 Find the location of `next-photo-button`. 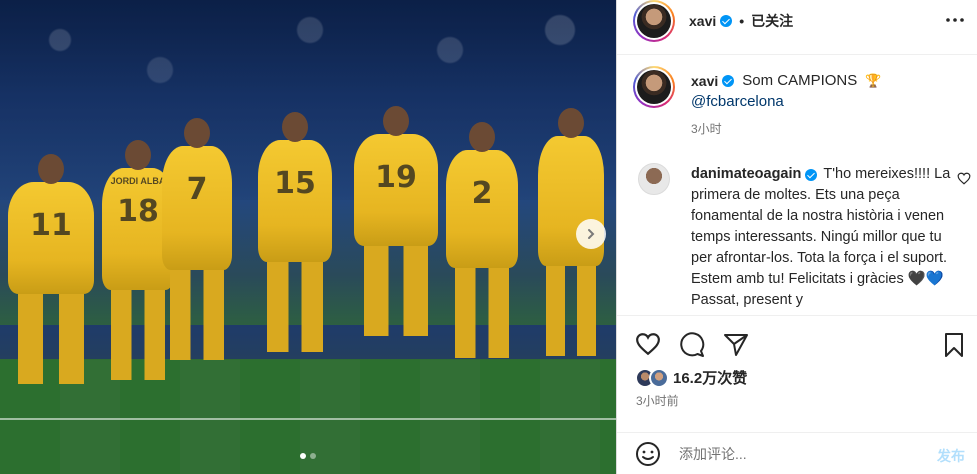

next-photo-button is located at coordinates (591, 234).